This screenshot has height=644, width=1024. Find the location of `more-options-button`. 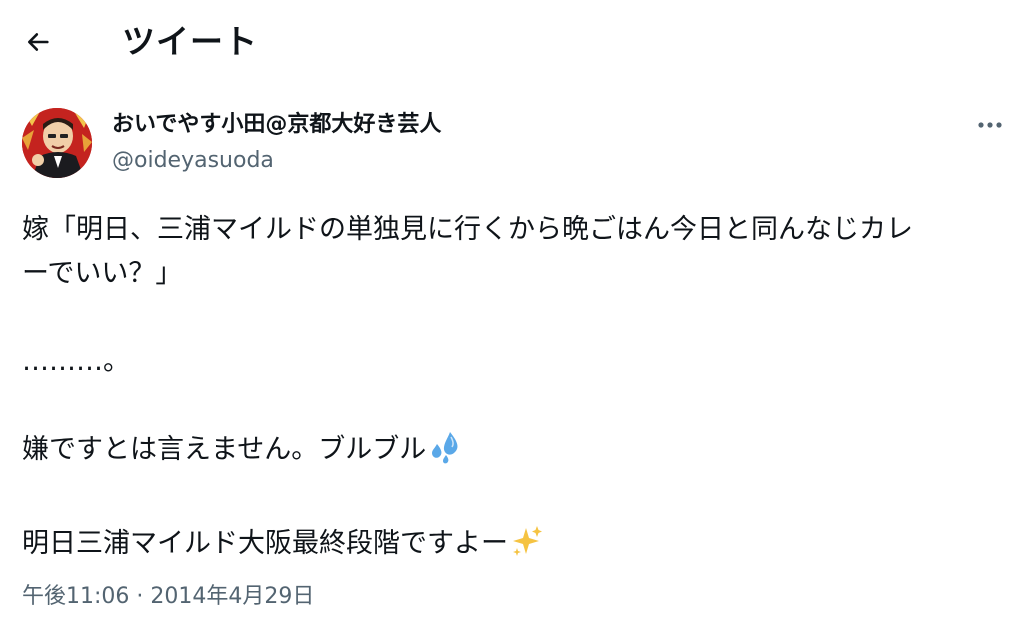

more-options-button is located at coordinates (990, 125).